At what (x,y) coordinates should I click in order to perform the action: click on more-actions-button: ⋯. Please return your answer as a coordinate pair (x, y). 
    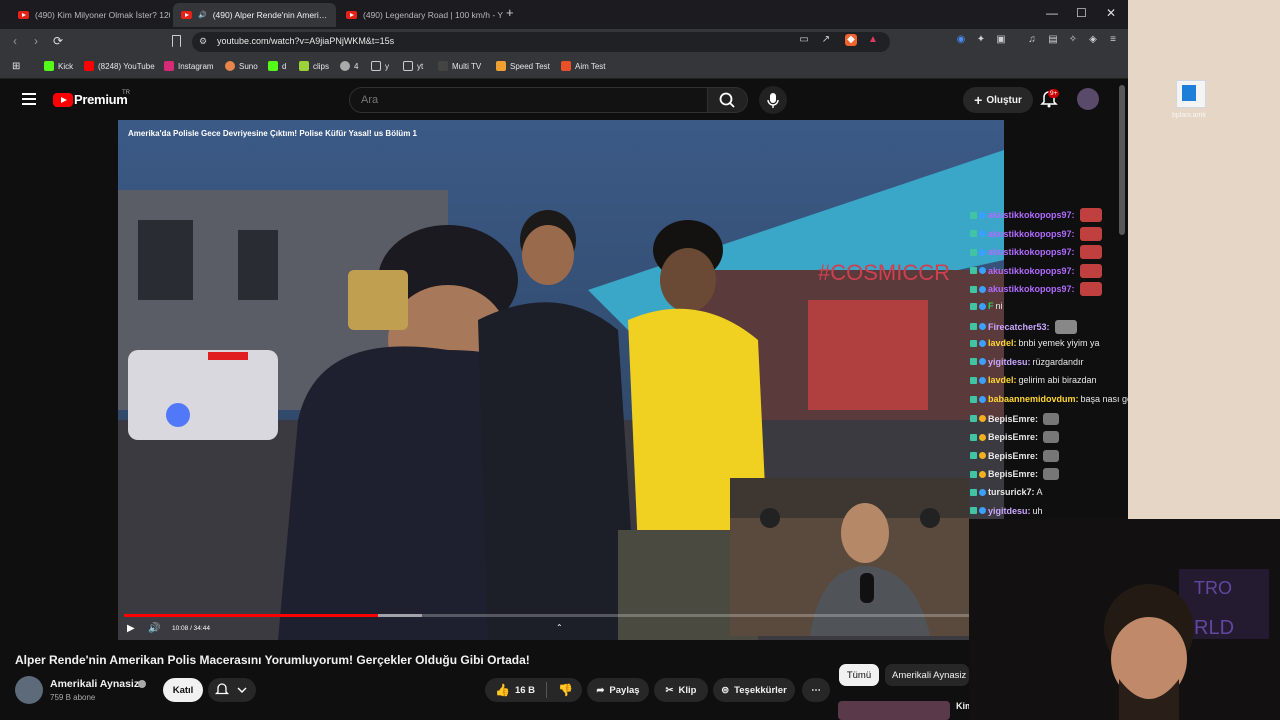
    Looking at the image, I should click on (816, 690).